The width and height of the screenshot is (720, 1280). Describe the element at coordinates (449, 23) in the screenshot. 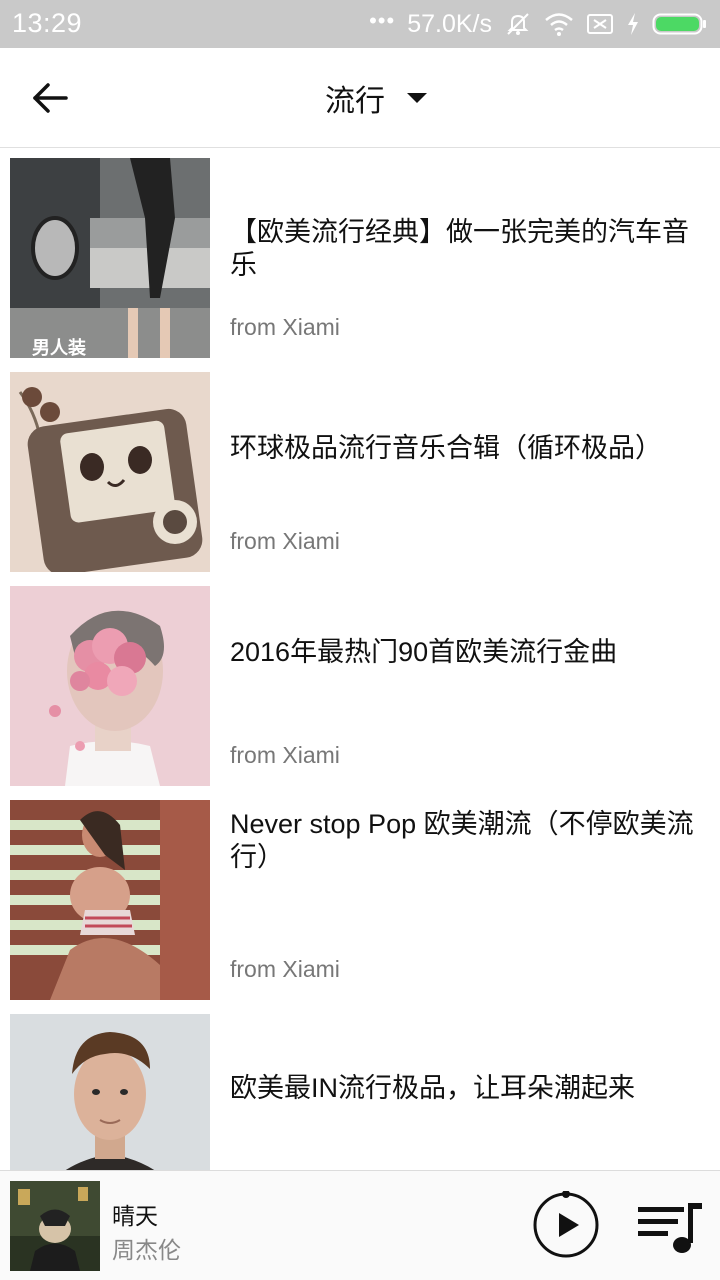

I see `network-speed: 57.0K/s` at that location.